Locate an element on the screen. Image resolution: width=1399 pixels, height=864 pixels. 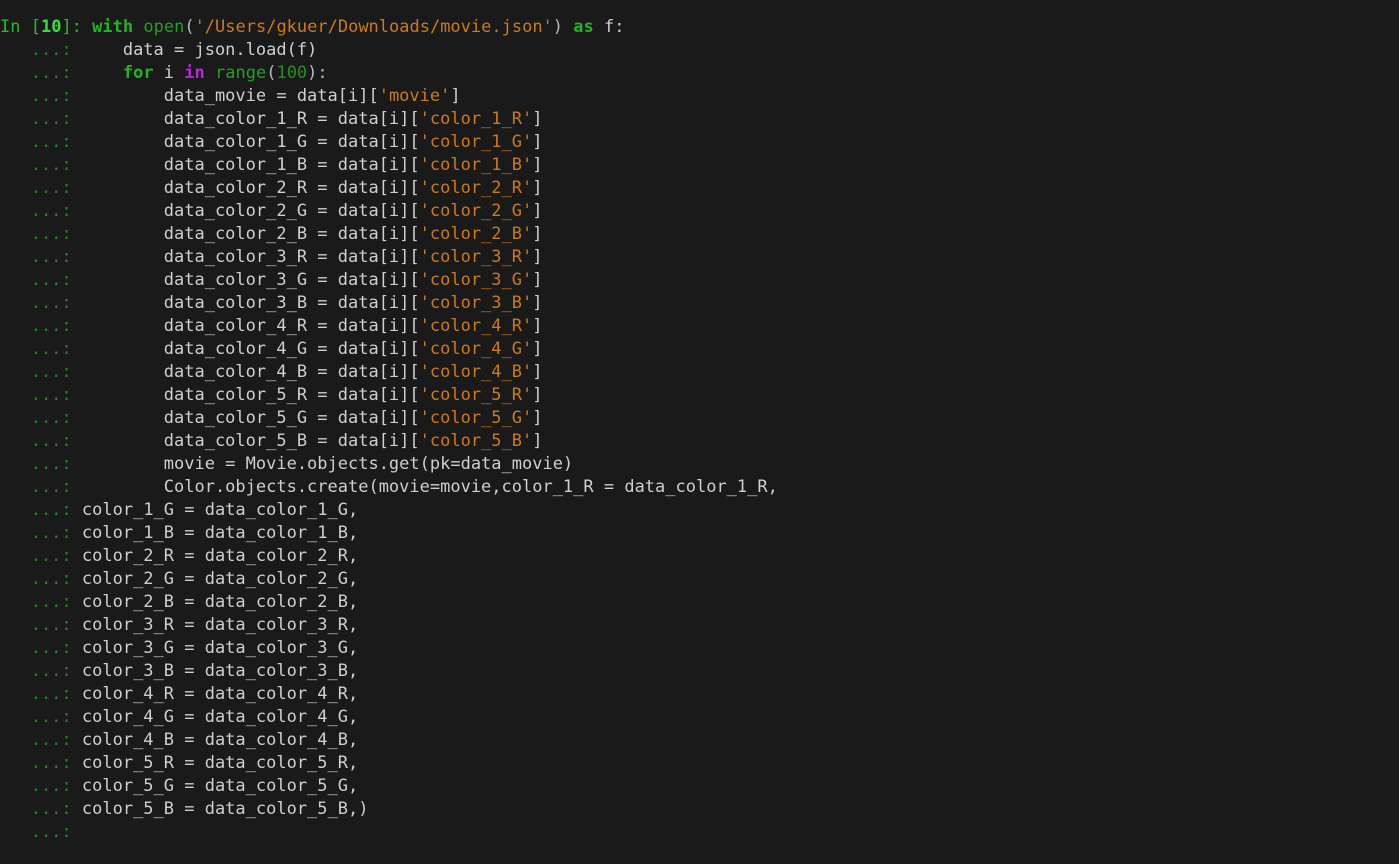
console-line: ...: color_5_B = data_color_5_B,) is located at coordinates (699, 809).